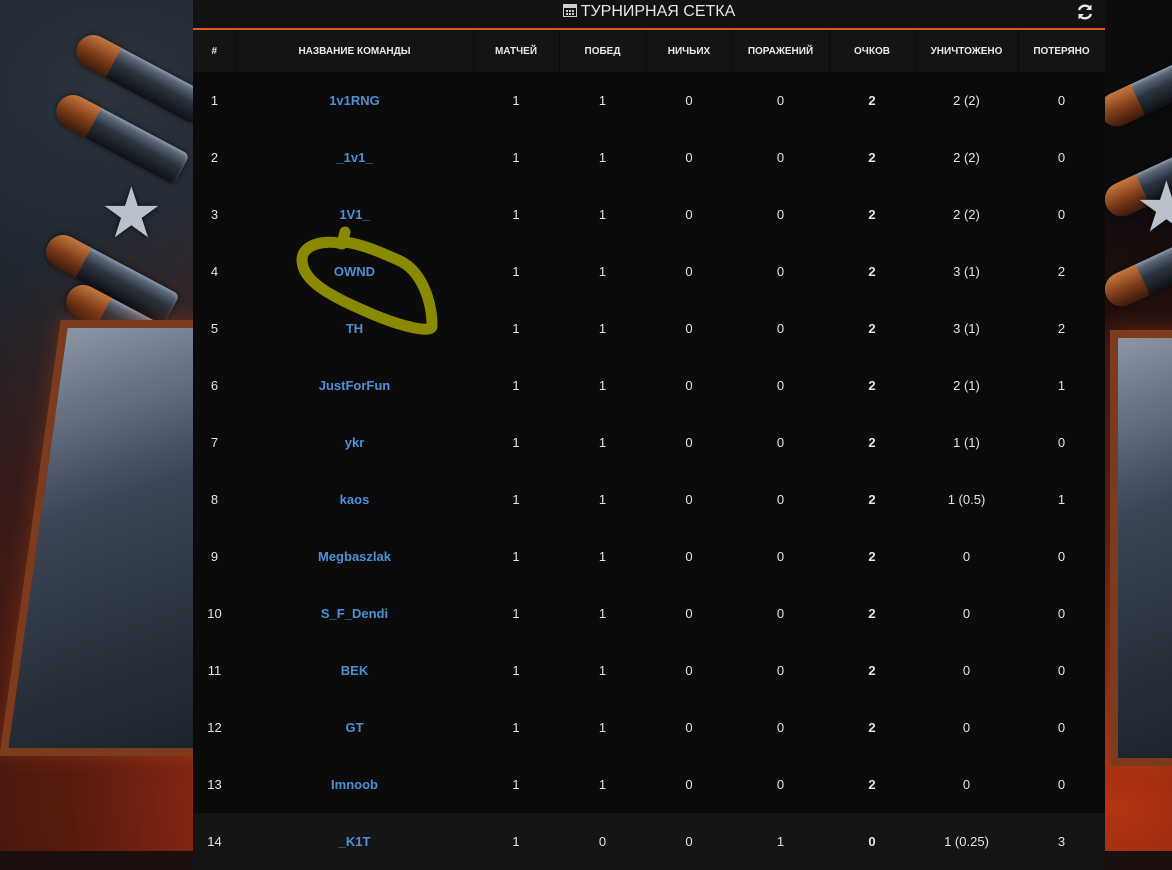  I want to click on team-link: _1v1_, so click(354, 157).